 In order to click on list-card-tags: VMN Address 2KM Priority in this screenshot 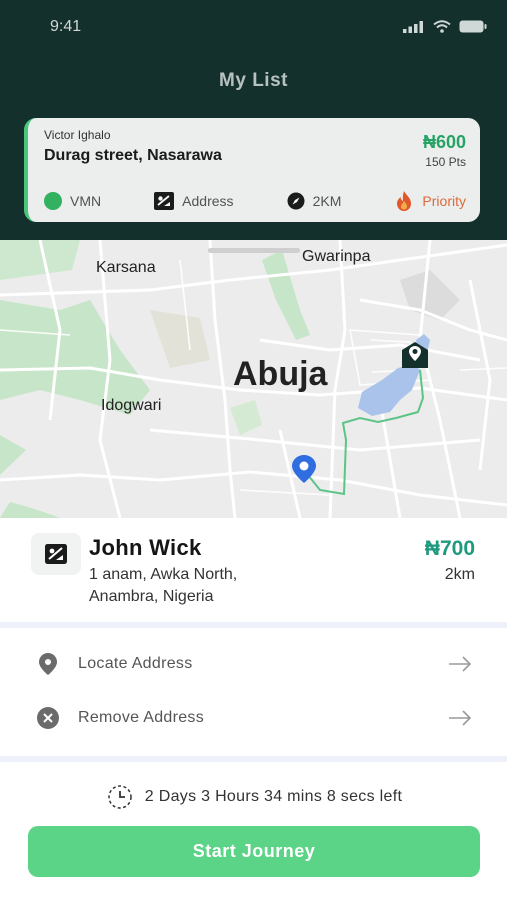, I will do `click(255, 201)`.